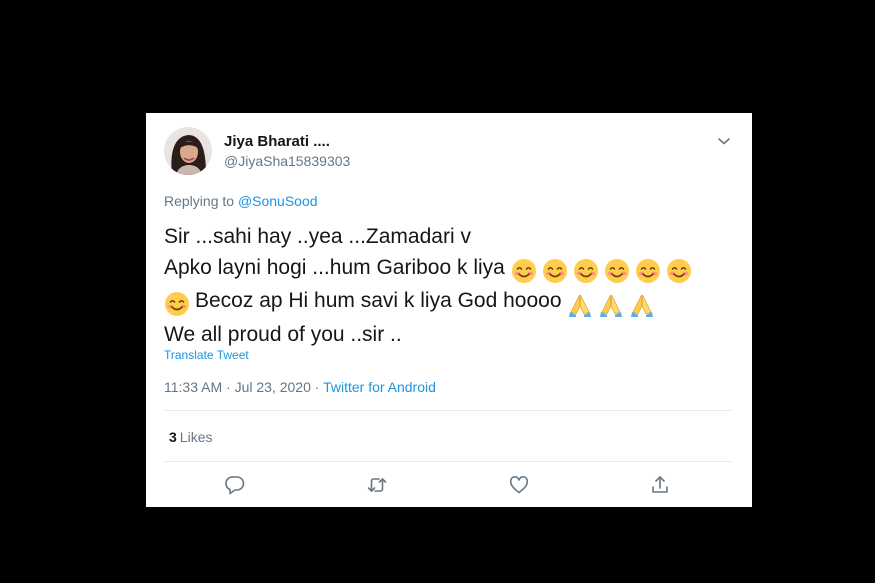 This screenshot has width=875, height=583. I want to click on likes-count: 3 Likes, so click(190, 437).